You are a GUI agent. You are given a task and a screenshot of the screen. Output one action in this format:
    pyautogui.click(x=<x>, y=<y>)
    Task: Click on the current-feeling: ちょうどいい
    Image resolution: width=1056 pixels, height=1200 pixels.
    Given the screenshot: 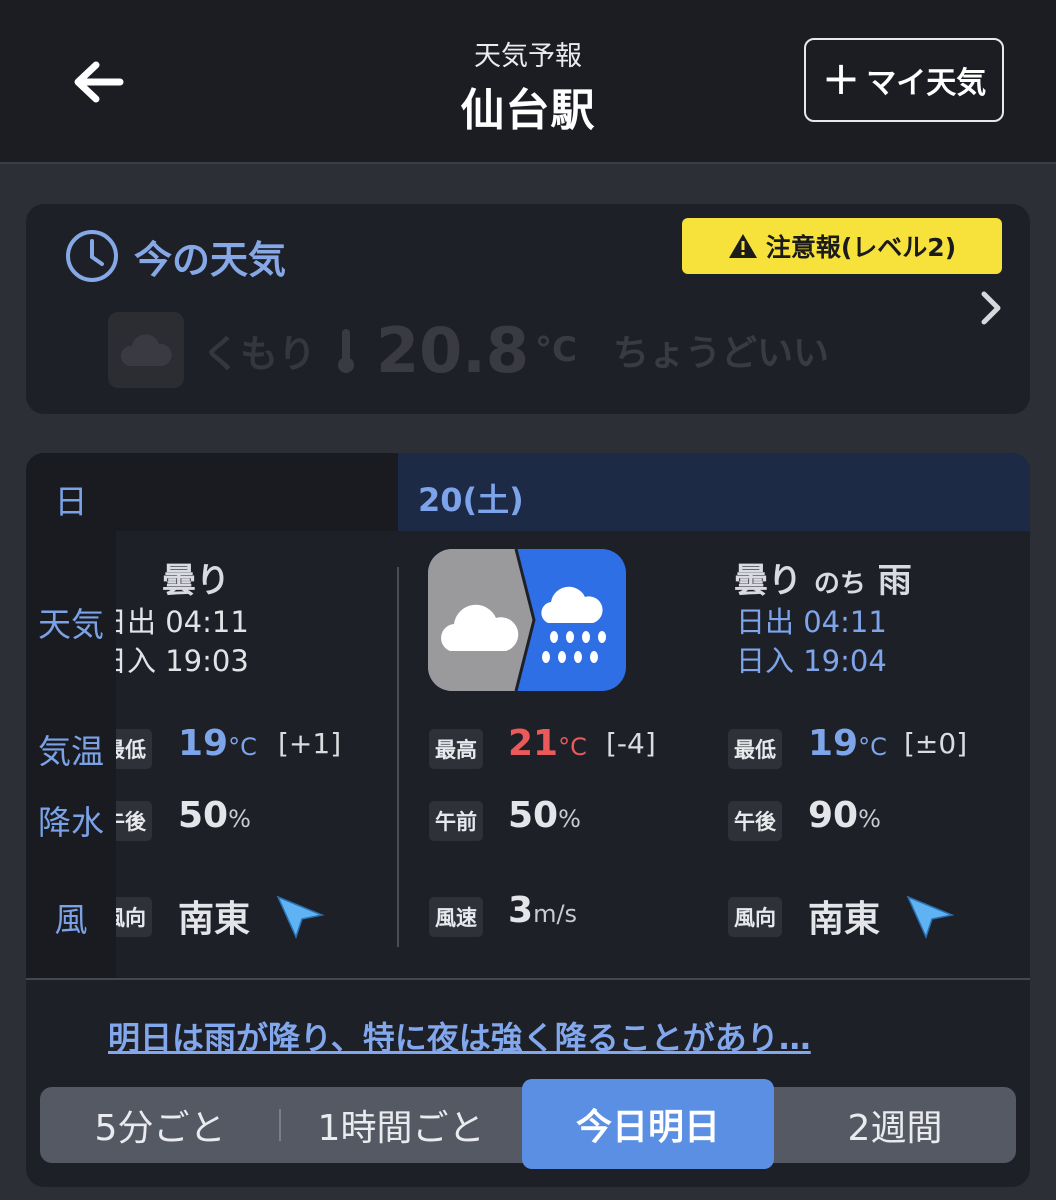 What is the action you would take?
    pyautogui.click(x=720, y=353)
    